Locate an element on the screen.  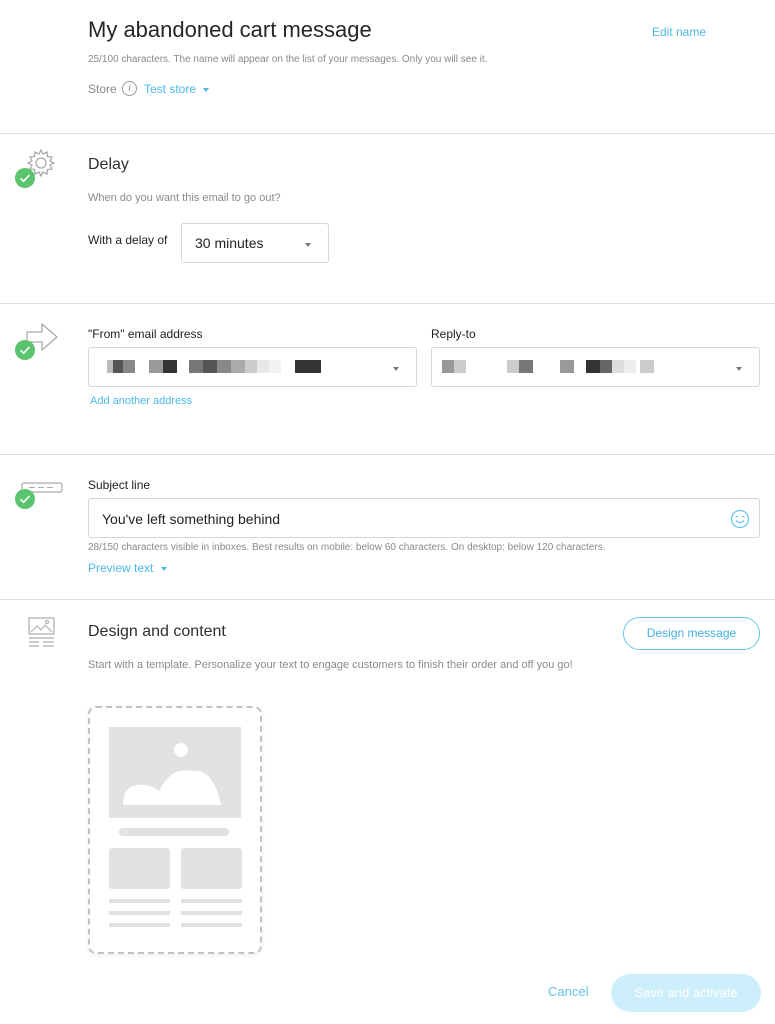
from-check-icon is located at coordinates (25, 350).